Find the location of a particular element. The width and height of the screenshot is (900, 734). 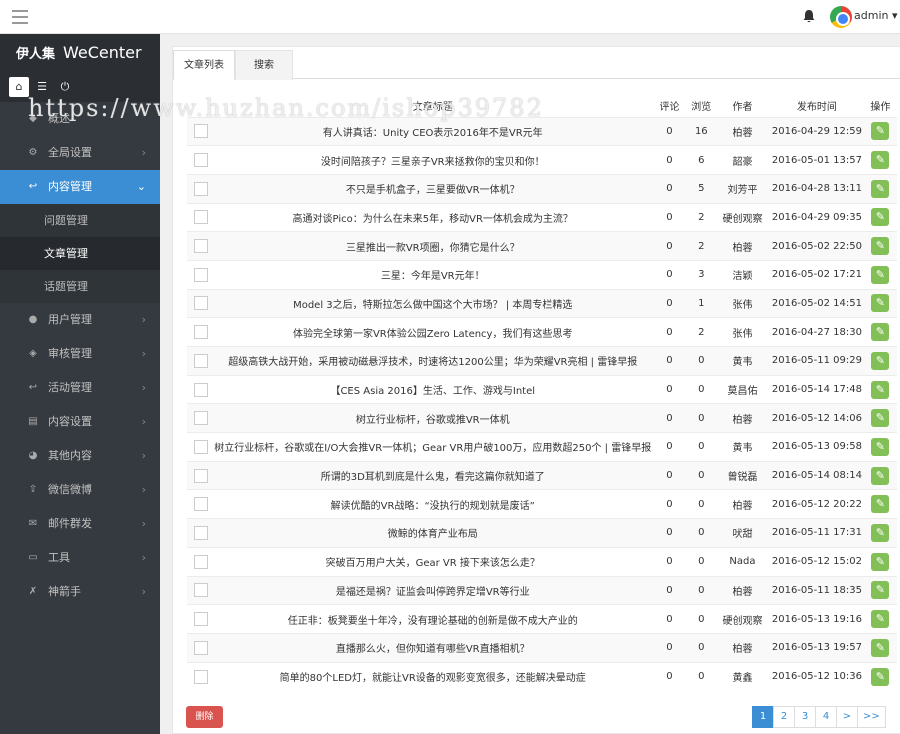

sidebar-subitem-articles: 文章管理 is located at coordinates (80, 253).